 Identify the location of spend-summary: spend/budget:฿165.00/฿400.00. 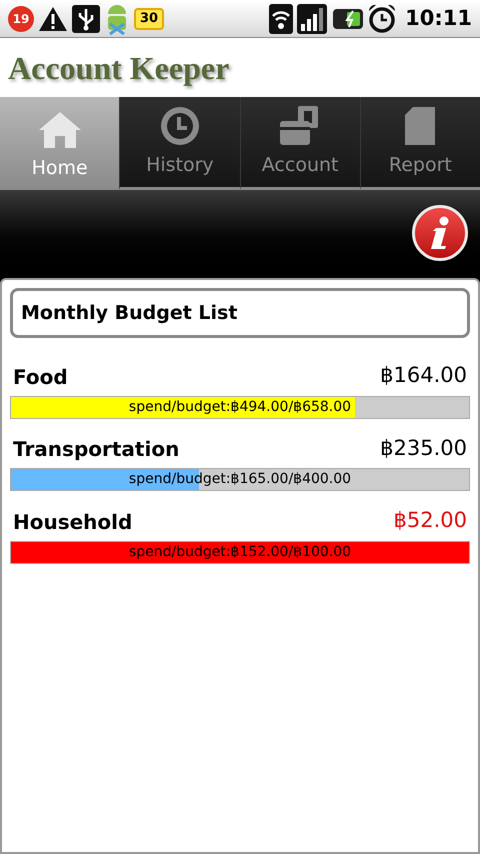
(240, 479).